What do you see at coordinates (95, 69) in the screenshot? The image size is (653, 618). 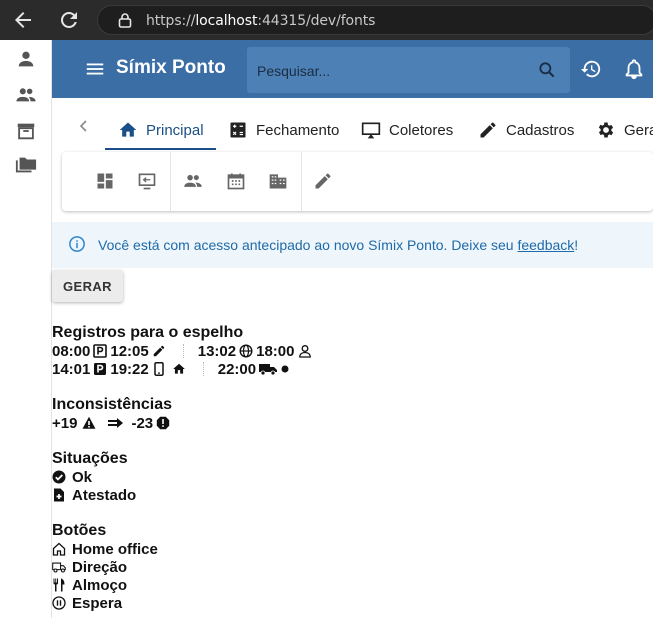 I see `menu-icon` at bounding box center [95, 69].